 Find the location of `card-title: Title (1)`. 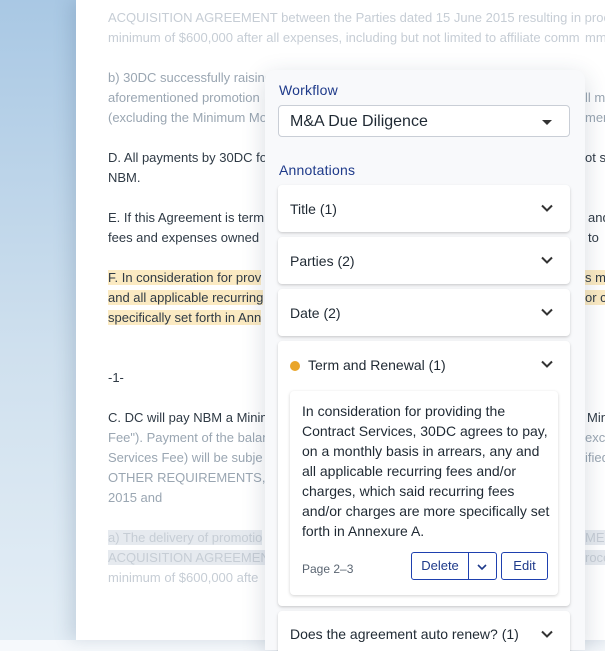

card-title: Title (1) is located at coordinates (313, 209).